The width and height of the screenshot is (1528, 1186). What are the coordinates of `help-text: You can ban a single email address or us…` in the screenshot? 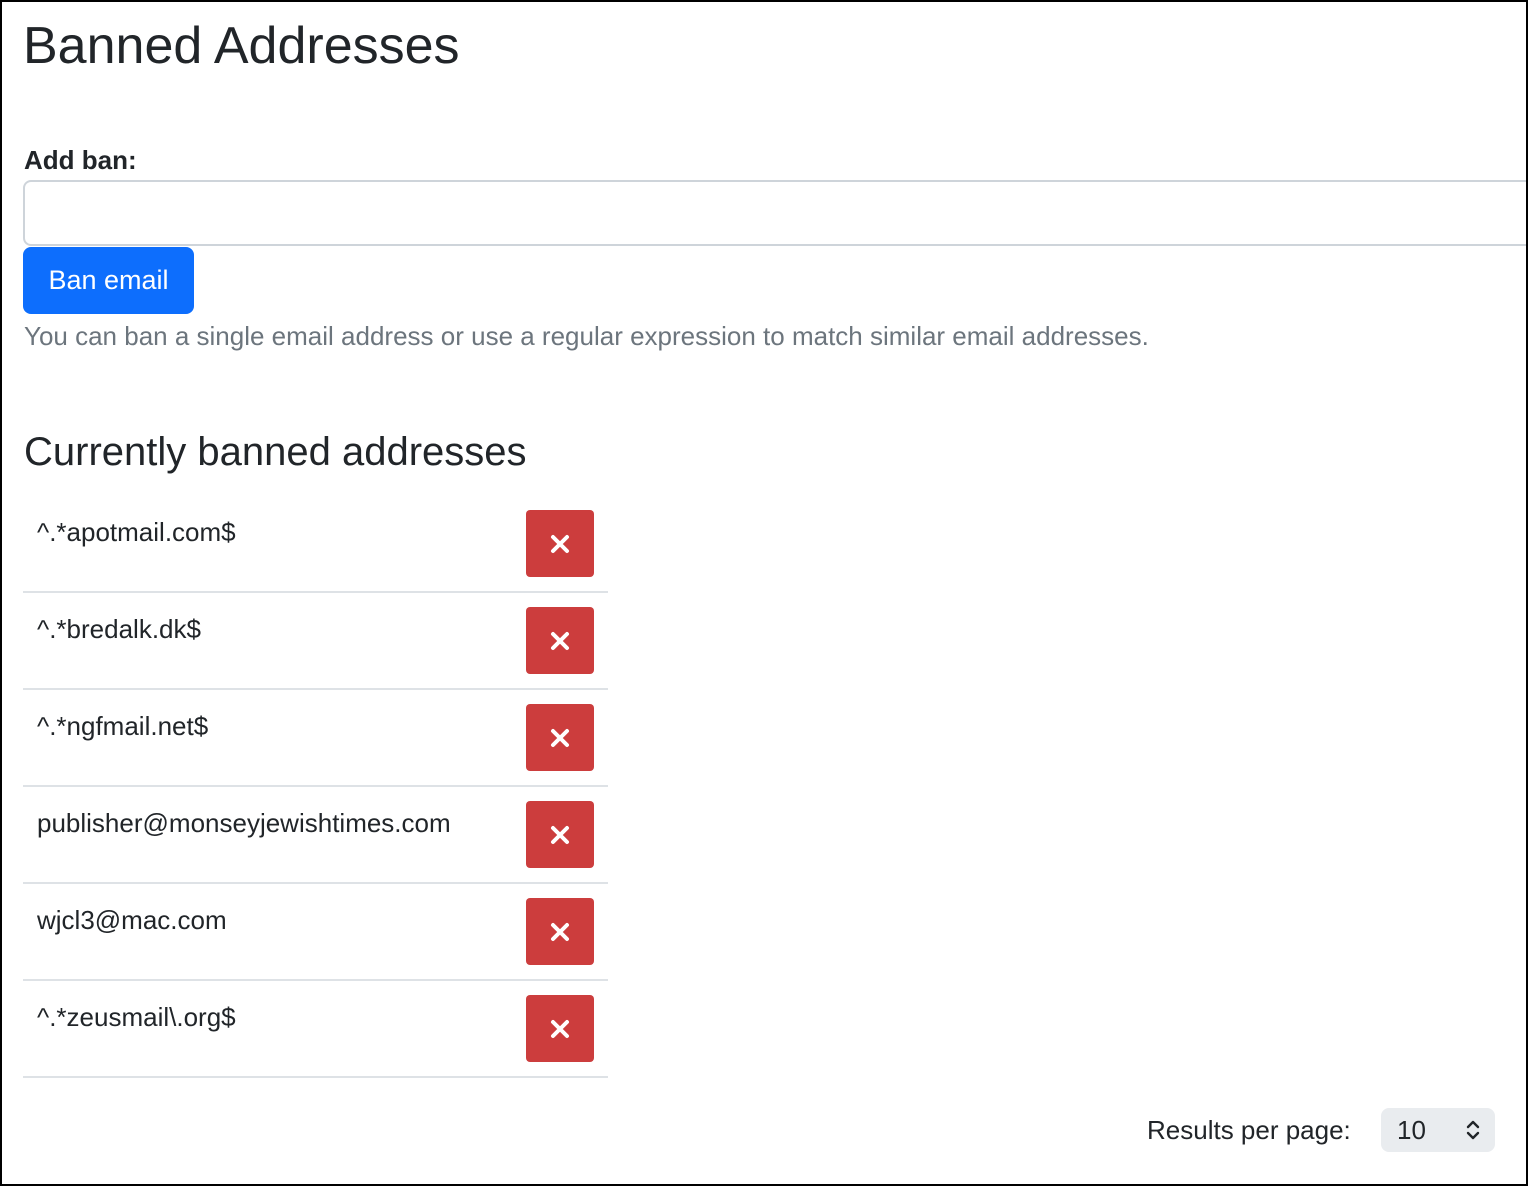 It's located at (586, 336).